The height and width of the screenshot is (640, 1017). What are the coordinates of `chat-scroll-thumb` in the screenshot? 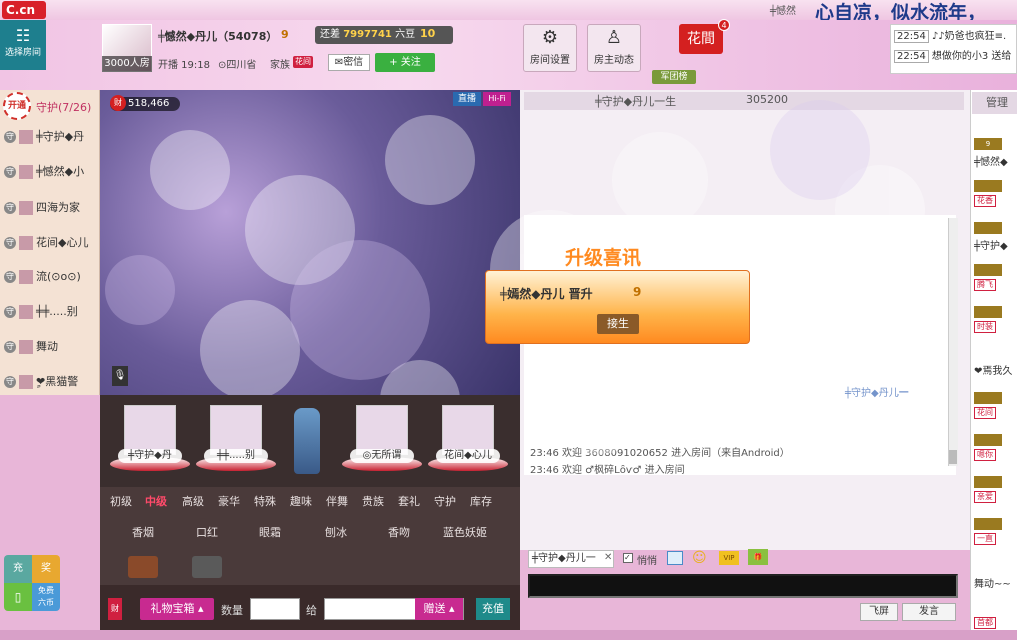 It's located at (953, 457).